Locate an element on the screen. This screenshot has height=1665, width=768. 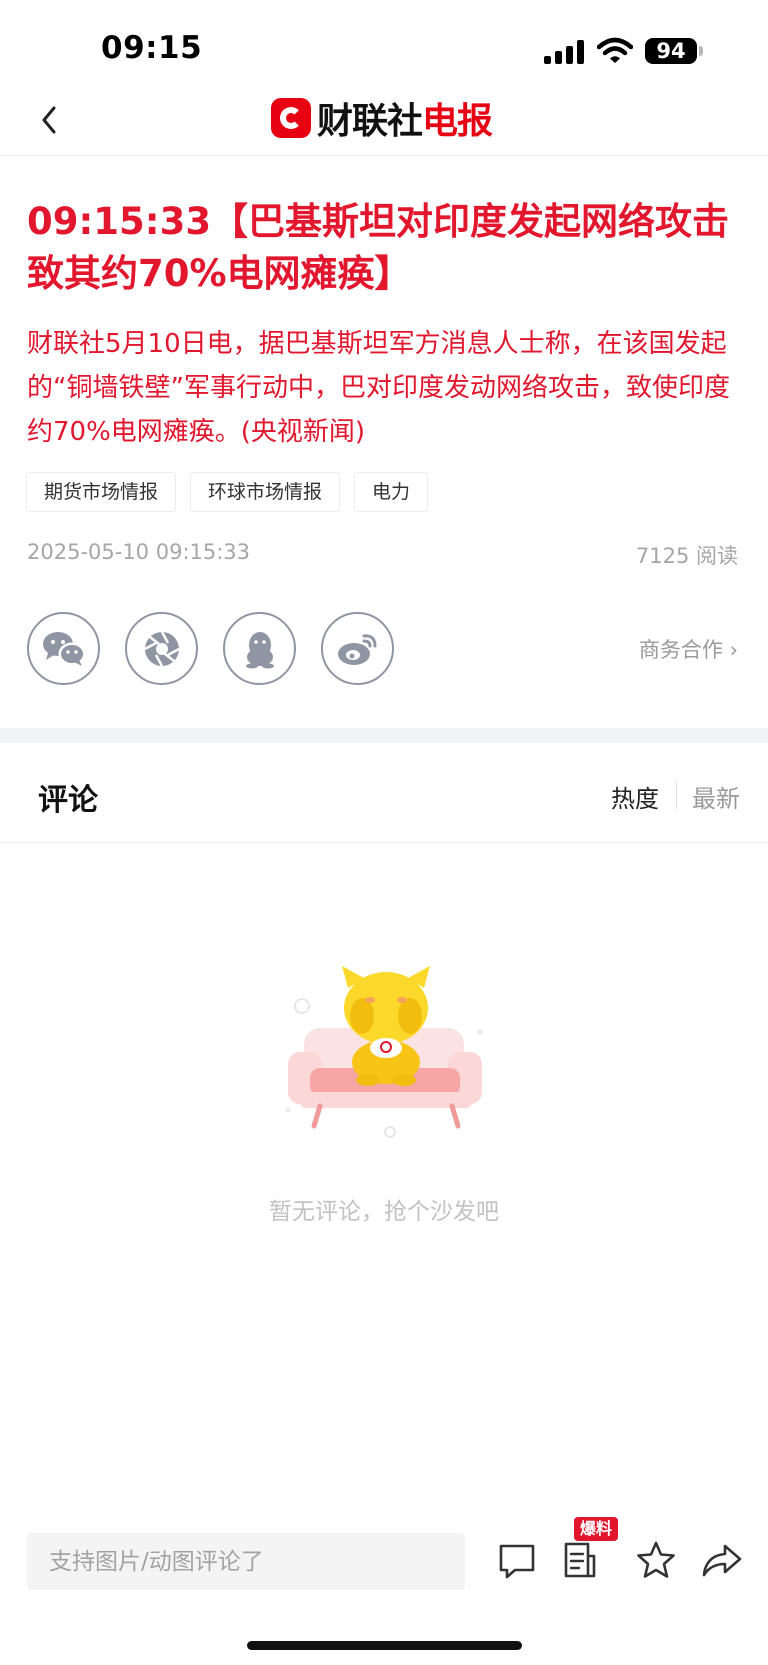
app-logo: 财联社 电报 is located at coordinates (382, 119).